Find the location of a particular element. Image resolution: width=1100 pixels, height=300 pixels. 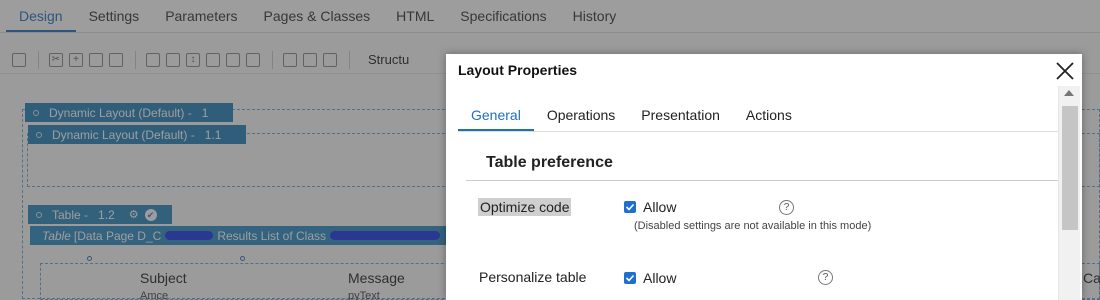

personalize-table-label: Personalize table is located at coordinates (533, 277).